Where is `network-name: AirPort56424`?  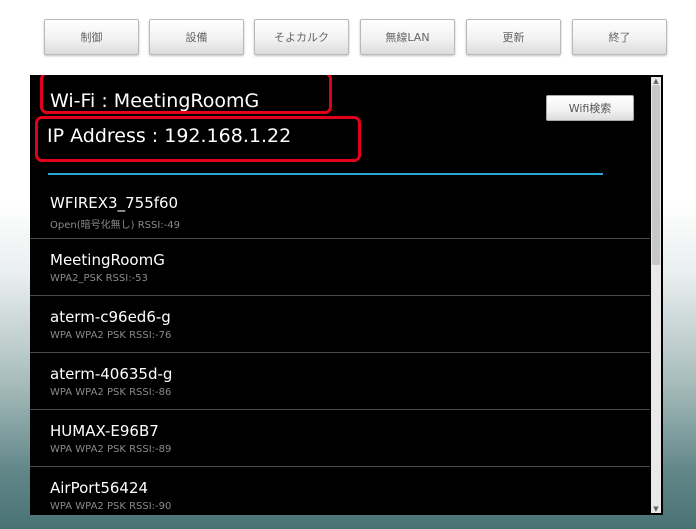 network-name: AirPort56424 is located at coordinates (99, 488).